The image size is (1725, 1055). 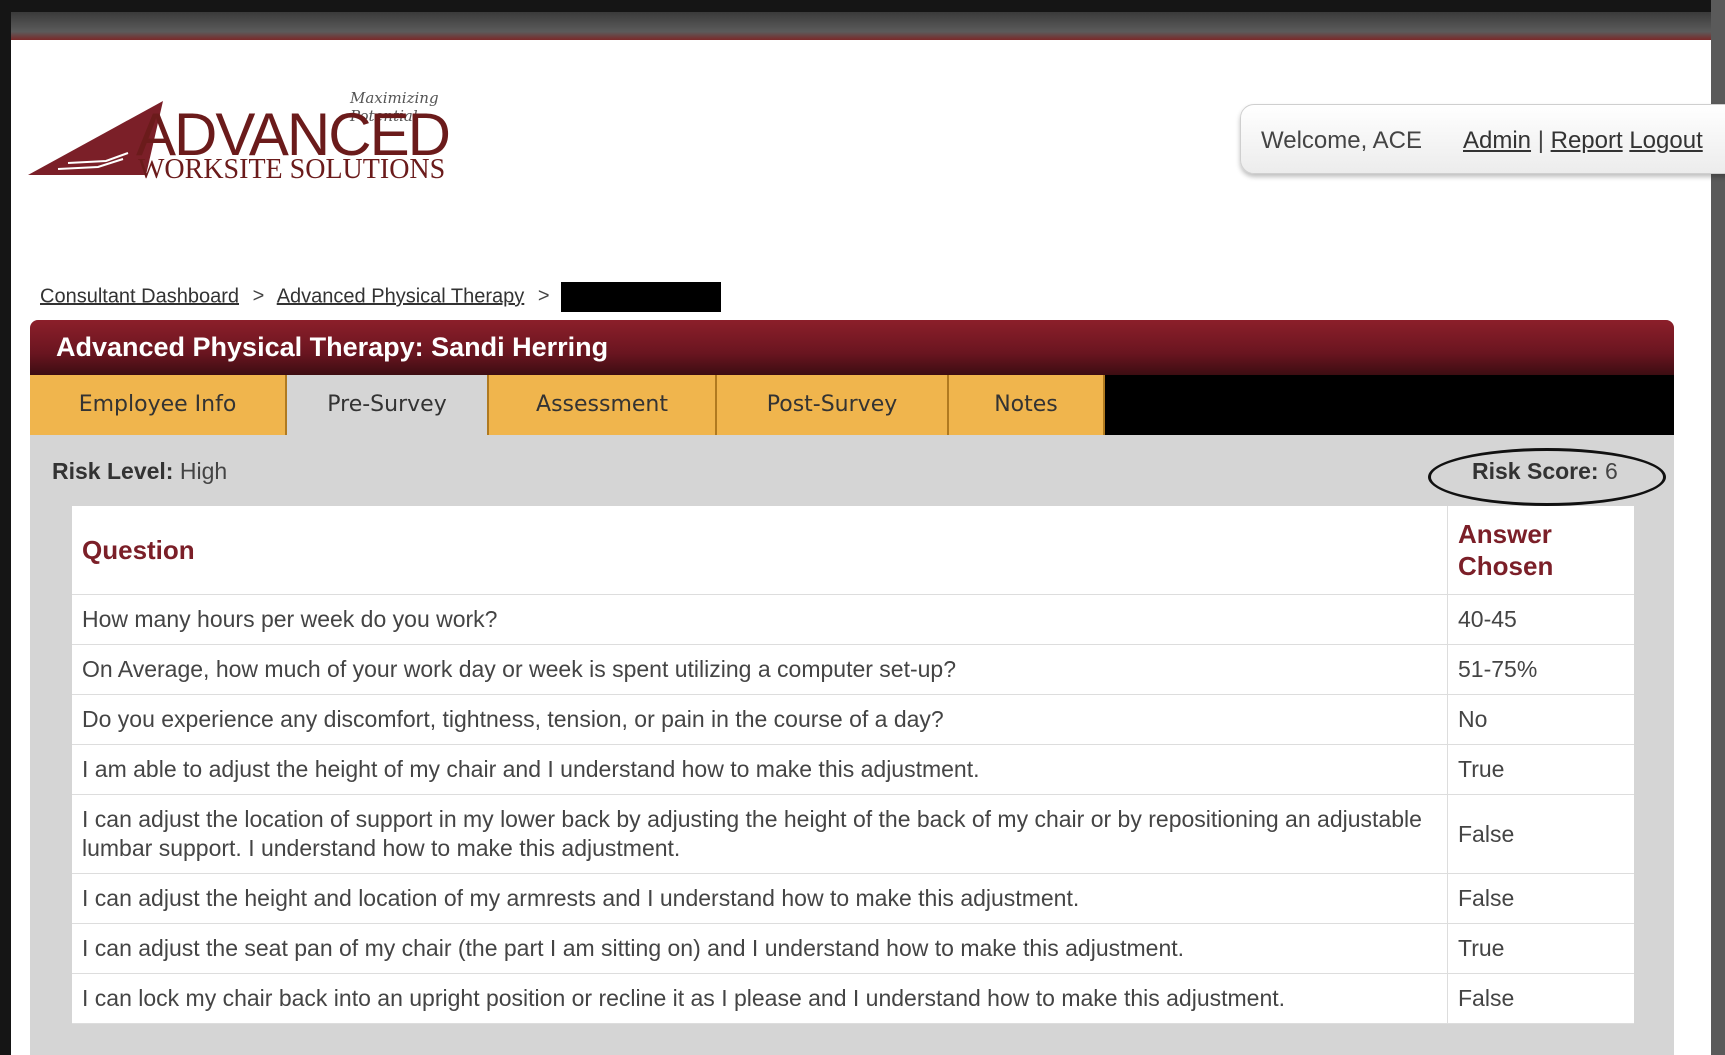 I want to click on window-header-strip, so click(x=862, y=26).